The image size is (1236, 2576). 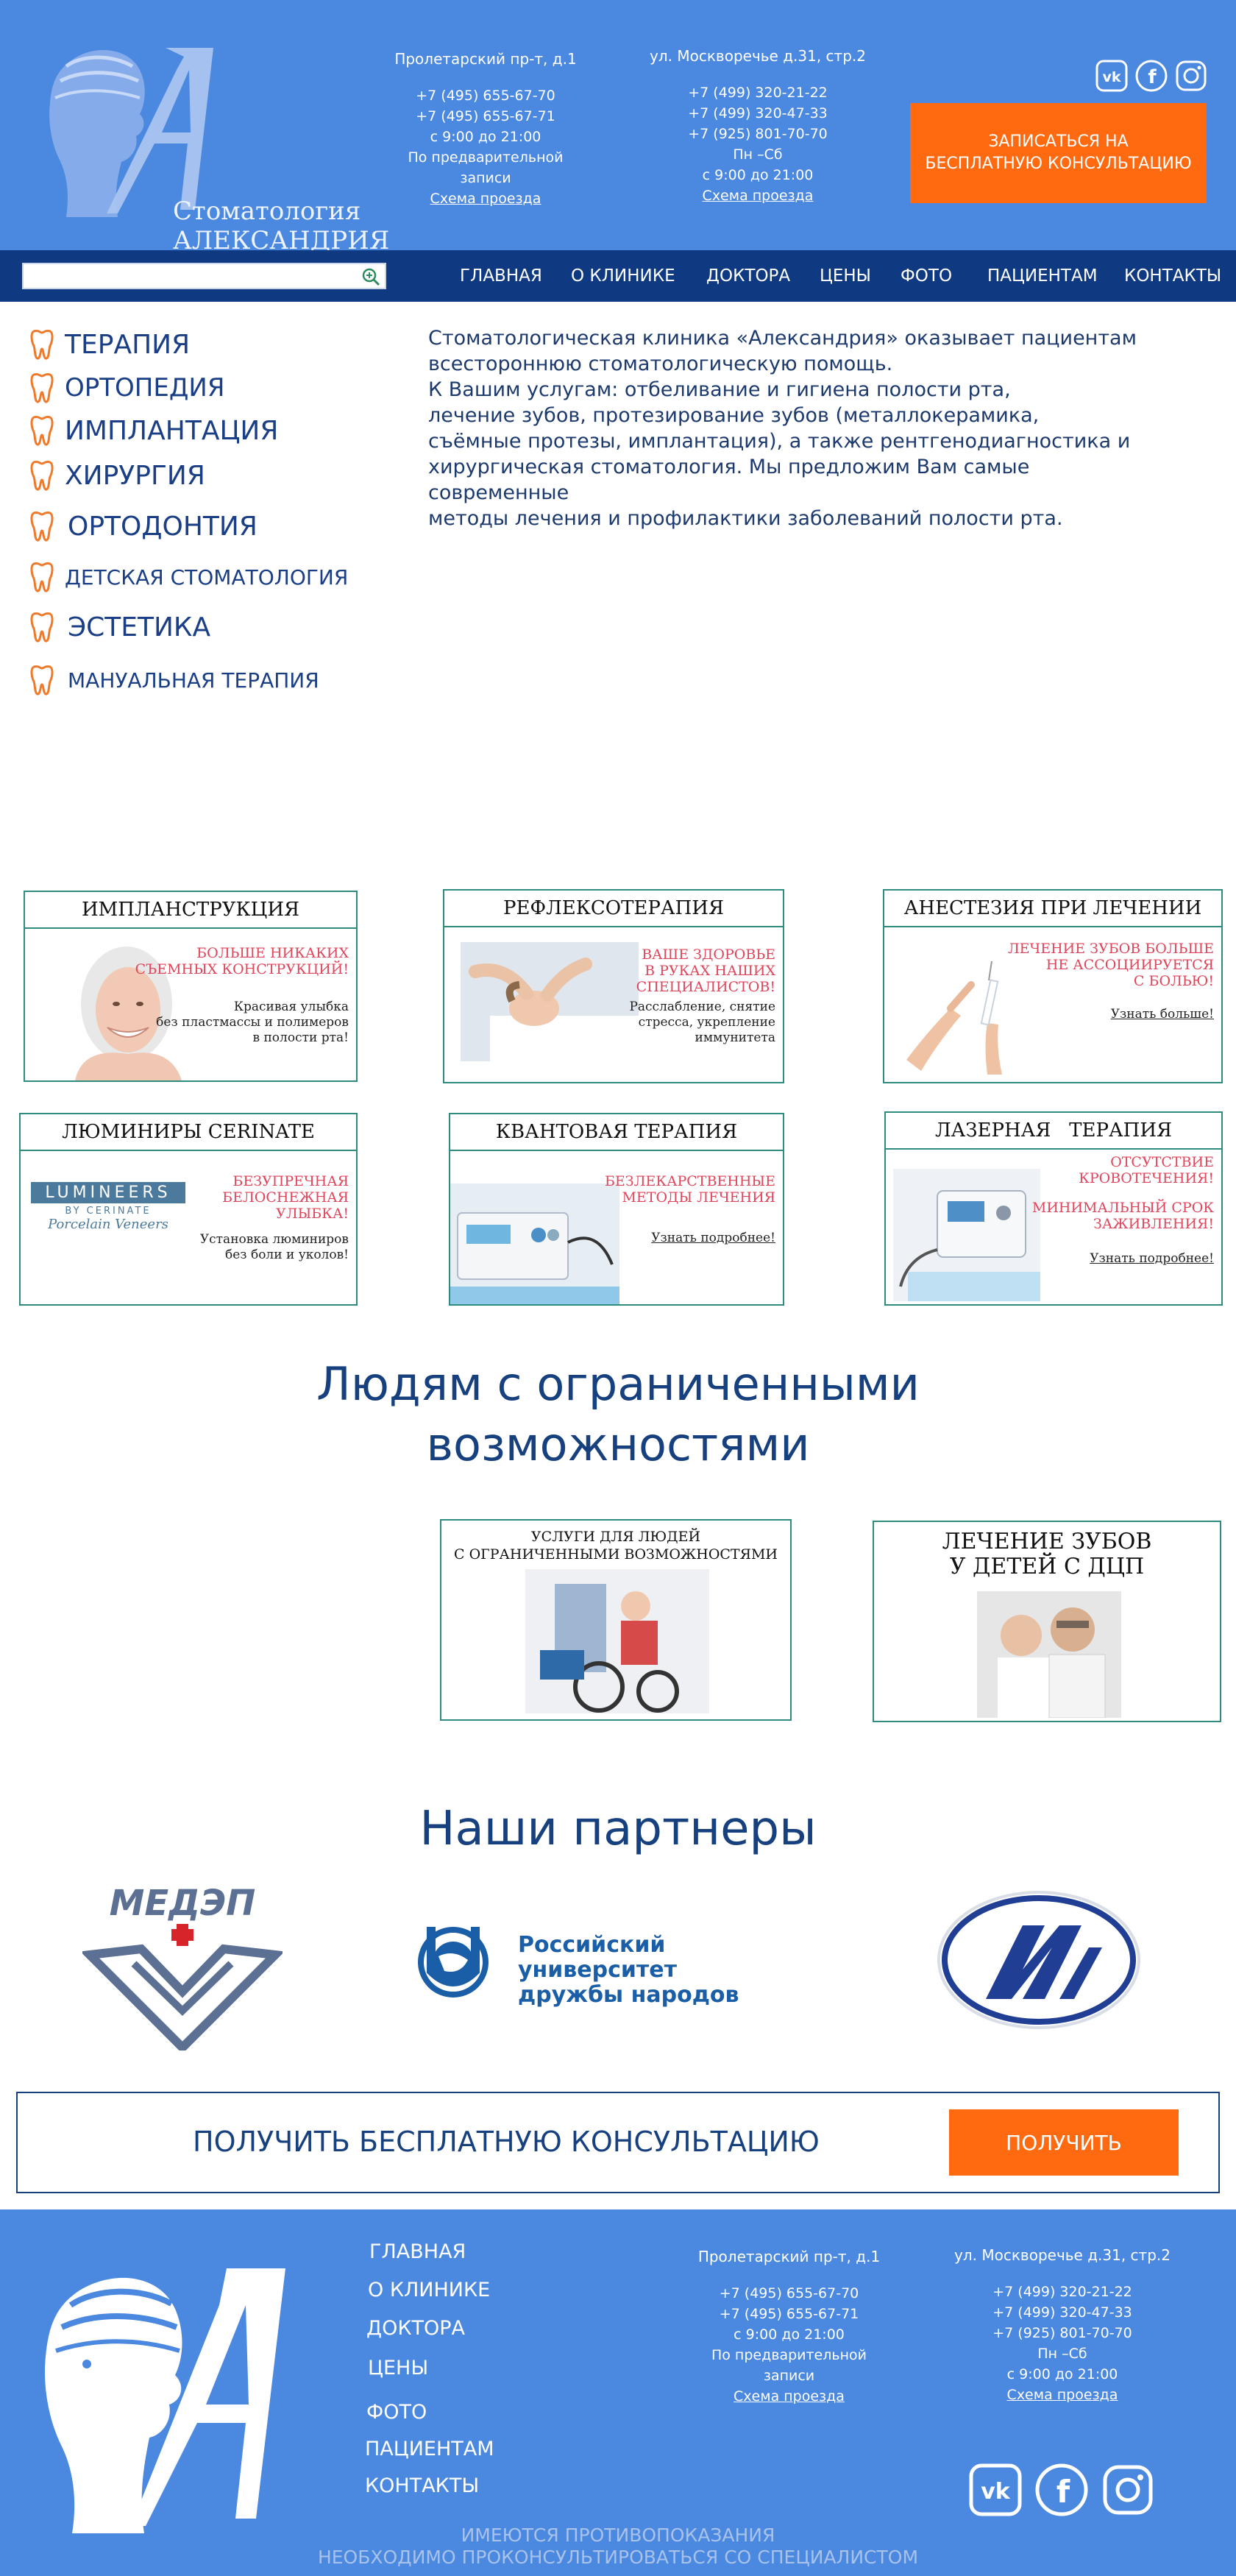 What do you see at coordinates (183, 1903) in the screenshot?
I see `medep-logo-text: МЕДЭП` at bounding box center [183, 1903].